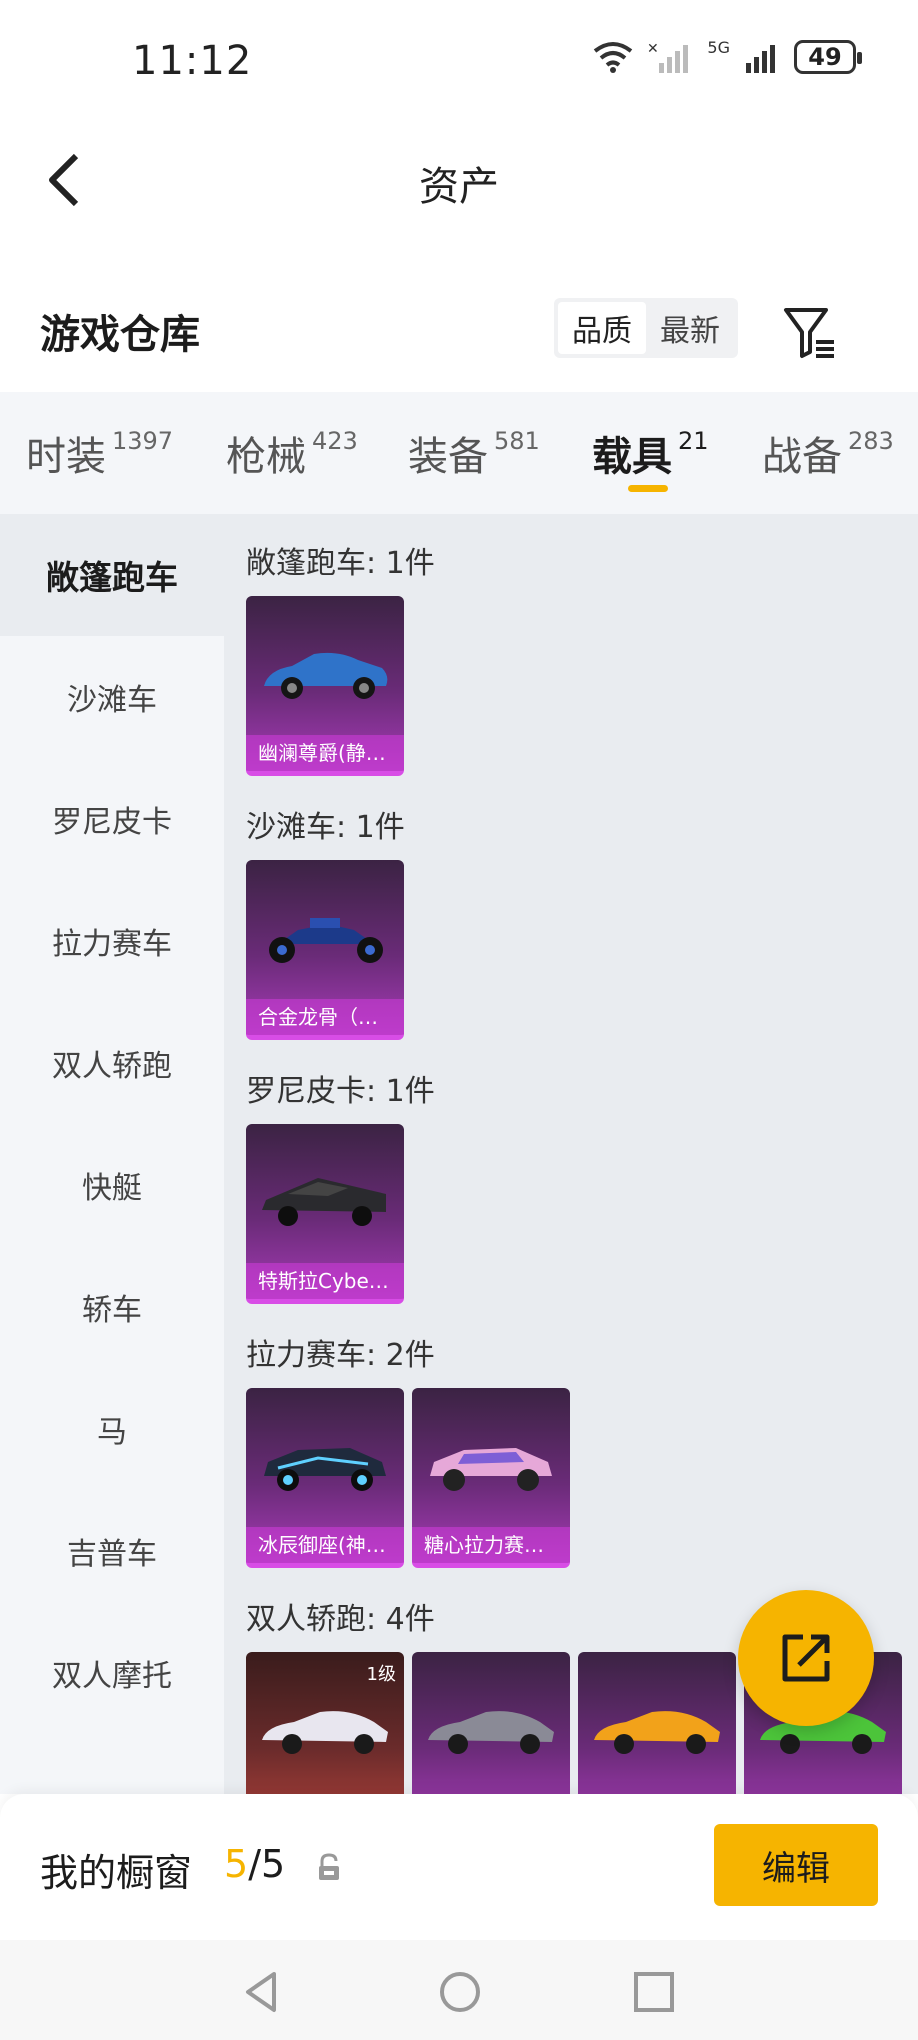  I want to click on tab-name: 时装, so click(66, 457).